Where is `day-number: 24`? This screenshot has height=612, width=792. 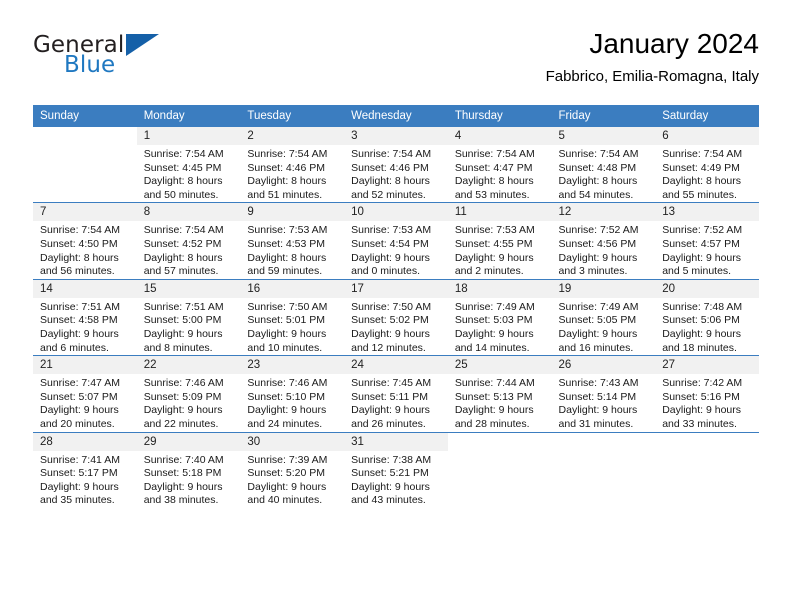
day-number: 24 is located at coordinates (396, 365).